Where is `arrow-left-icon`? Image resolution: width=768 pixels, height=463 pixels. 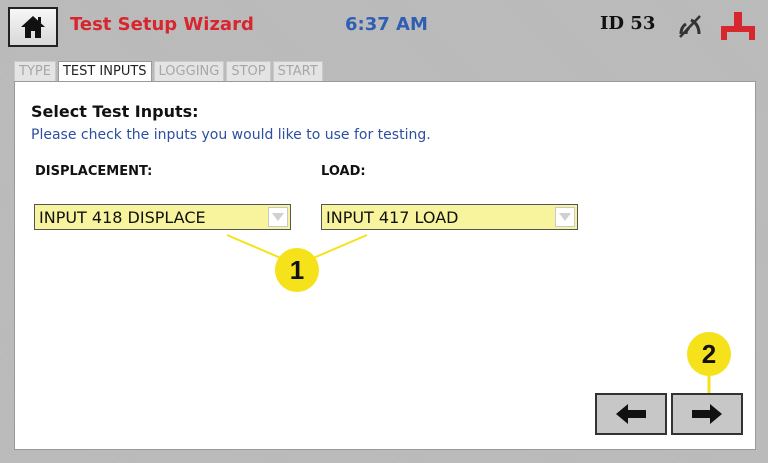 arrow-left-icon is located at coordinates (631, 414).